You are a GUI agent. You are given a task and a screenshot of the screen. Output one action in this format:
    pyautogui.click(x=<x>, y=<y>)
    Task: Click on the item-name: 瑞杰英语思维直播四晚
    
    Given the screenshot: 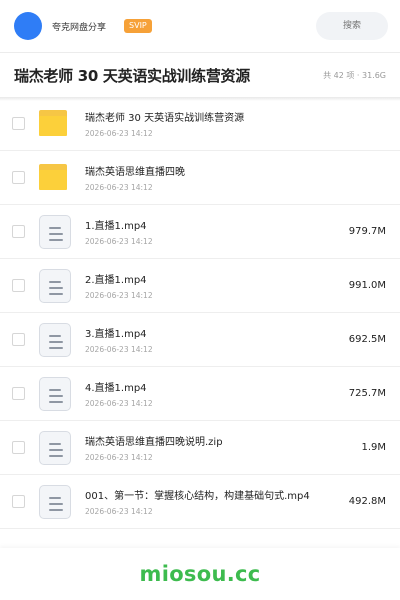 What is the action you would take?
    pyautogui.click(x=135, y=170)
    